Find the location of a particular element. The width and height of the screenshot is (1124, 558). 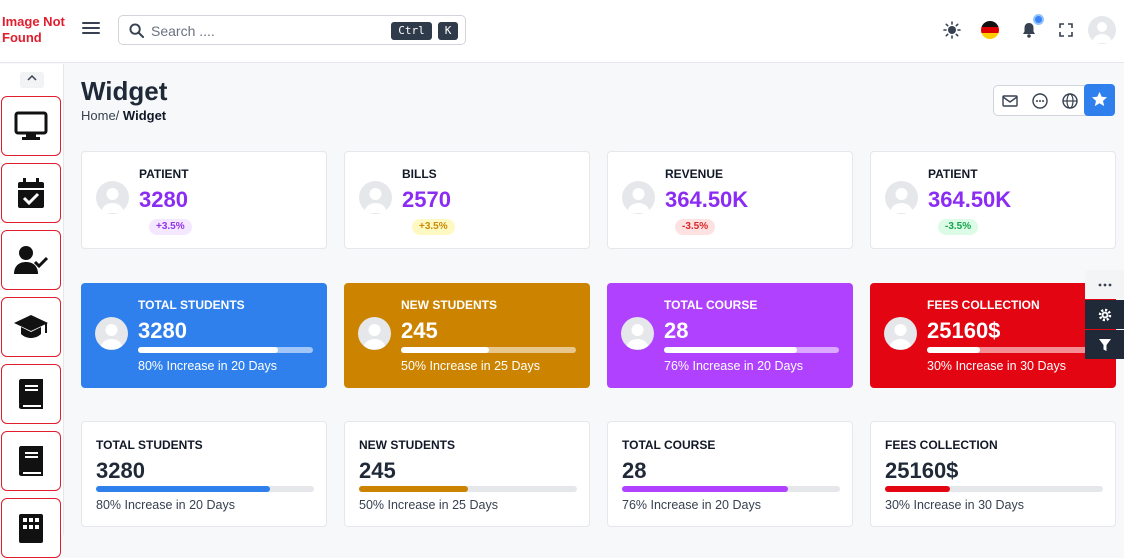

sidebar-item-attendance is located at coordinates (31, 260).